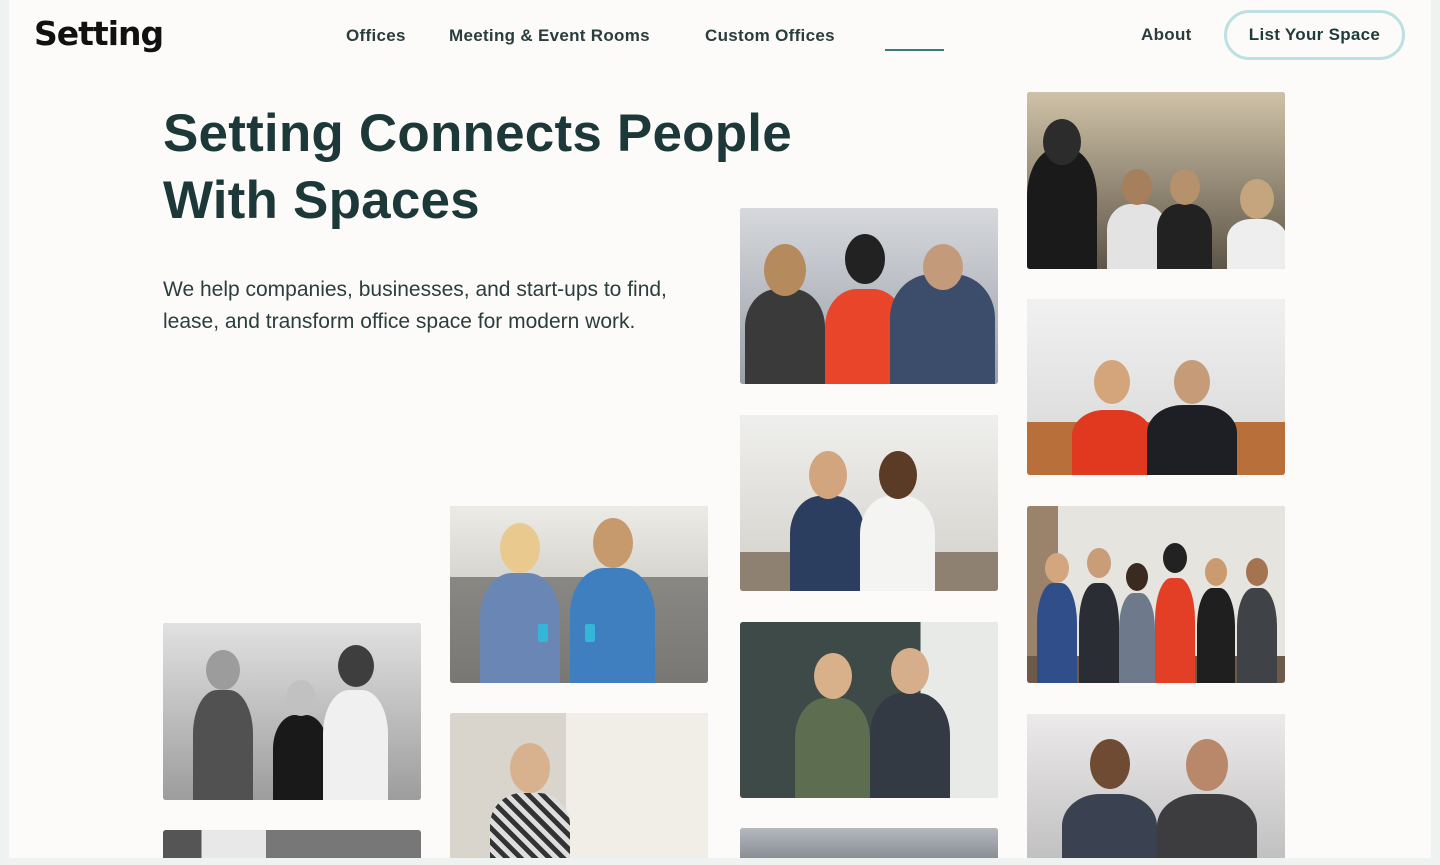  I want to click on list-your-space-button: List Your Space, so click(1314, 35).